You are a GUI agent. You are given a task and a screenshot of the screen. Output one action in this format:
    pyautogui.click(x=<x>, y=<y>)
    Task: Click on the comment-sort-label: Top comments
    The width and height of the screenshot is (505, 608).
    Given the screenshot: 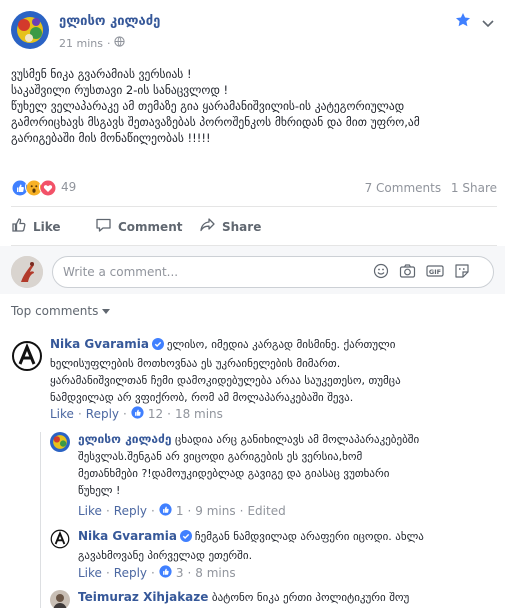 What is the action you would take?
    pyautogui.click(x=55, y=311)
    